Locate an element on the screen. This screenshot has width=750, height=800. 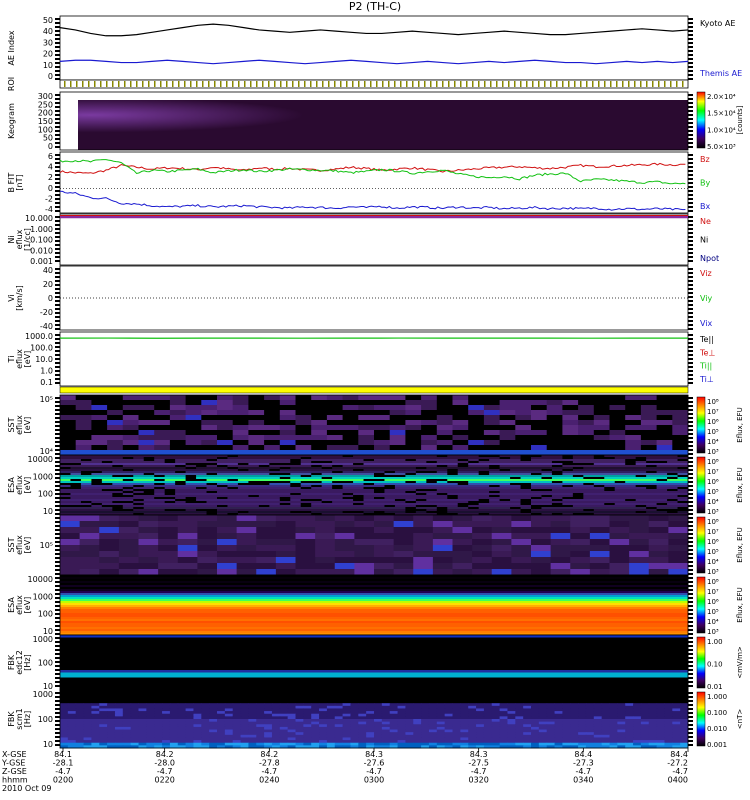
sst1-right-tick is located at coordinates (690, 418).